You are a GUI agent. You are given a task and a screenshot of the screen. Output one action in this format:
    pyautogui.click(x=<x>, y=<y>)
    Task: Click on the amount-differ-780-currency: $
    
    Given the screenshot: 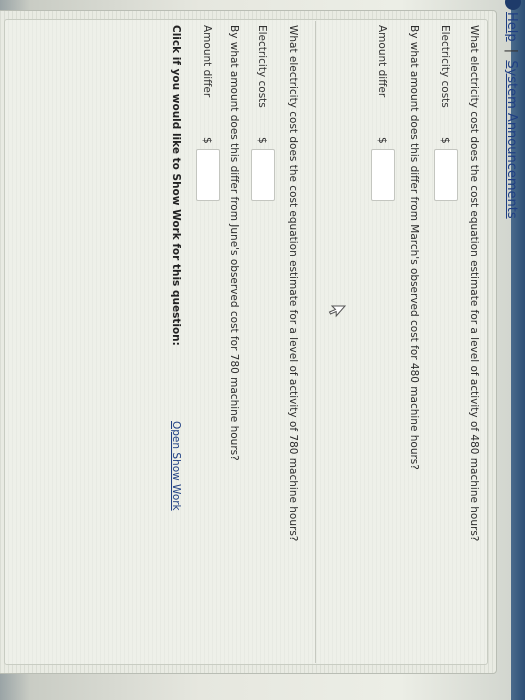 What is the action you would take?
    pyautogui.click(x=207, y=140)
    